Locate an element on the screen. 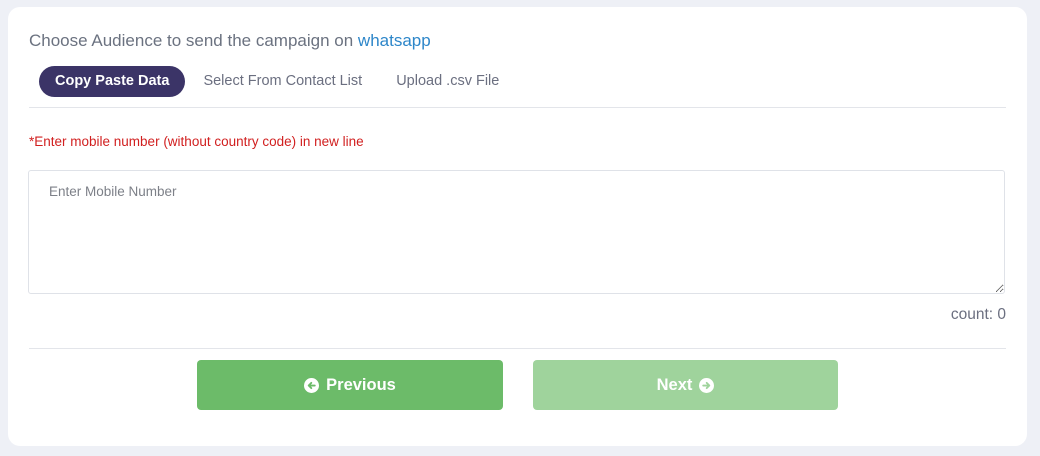 This screenshot has width=1040, height=456. count-value: 0 is located at coordinates (1001, 314).